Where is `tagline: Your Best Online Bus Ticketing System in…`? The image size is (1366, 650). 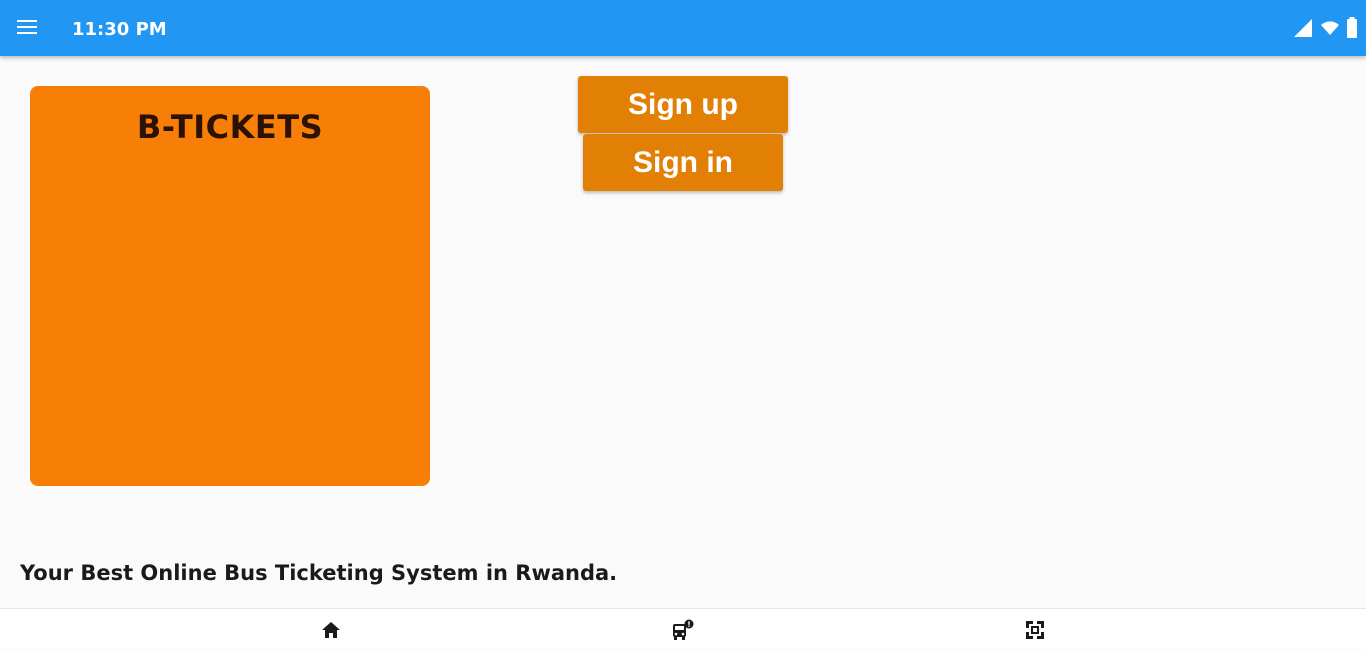
tagline: Your Best Online Bus Ticketing System in… is located at coordinates (319, 573).